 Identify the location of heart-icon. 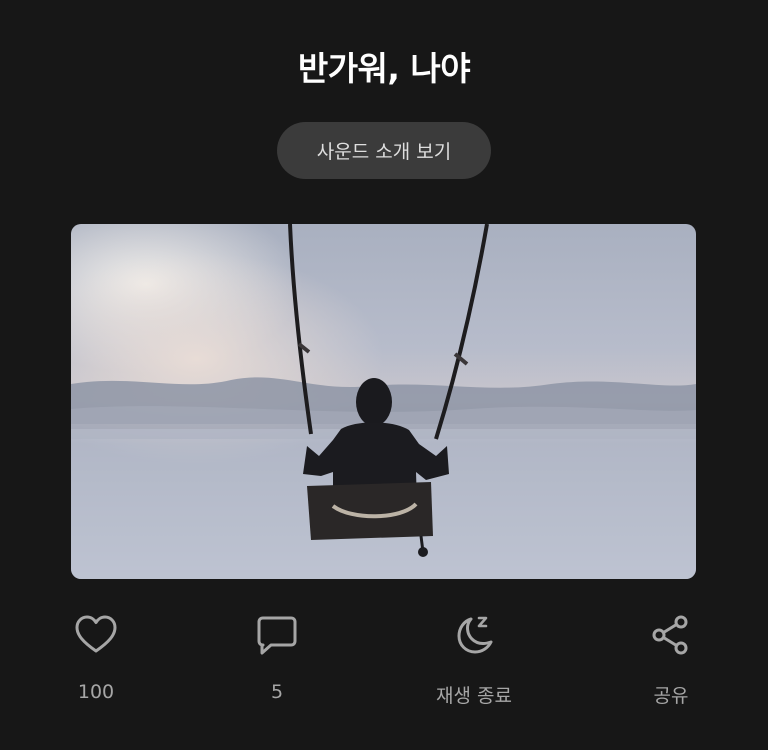
(96, 634).